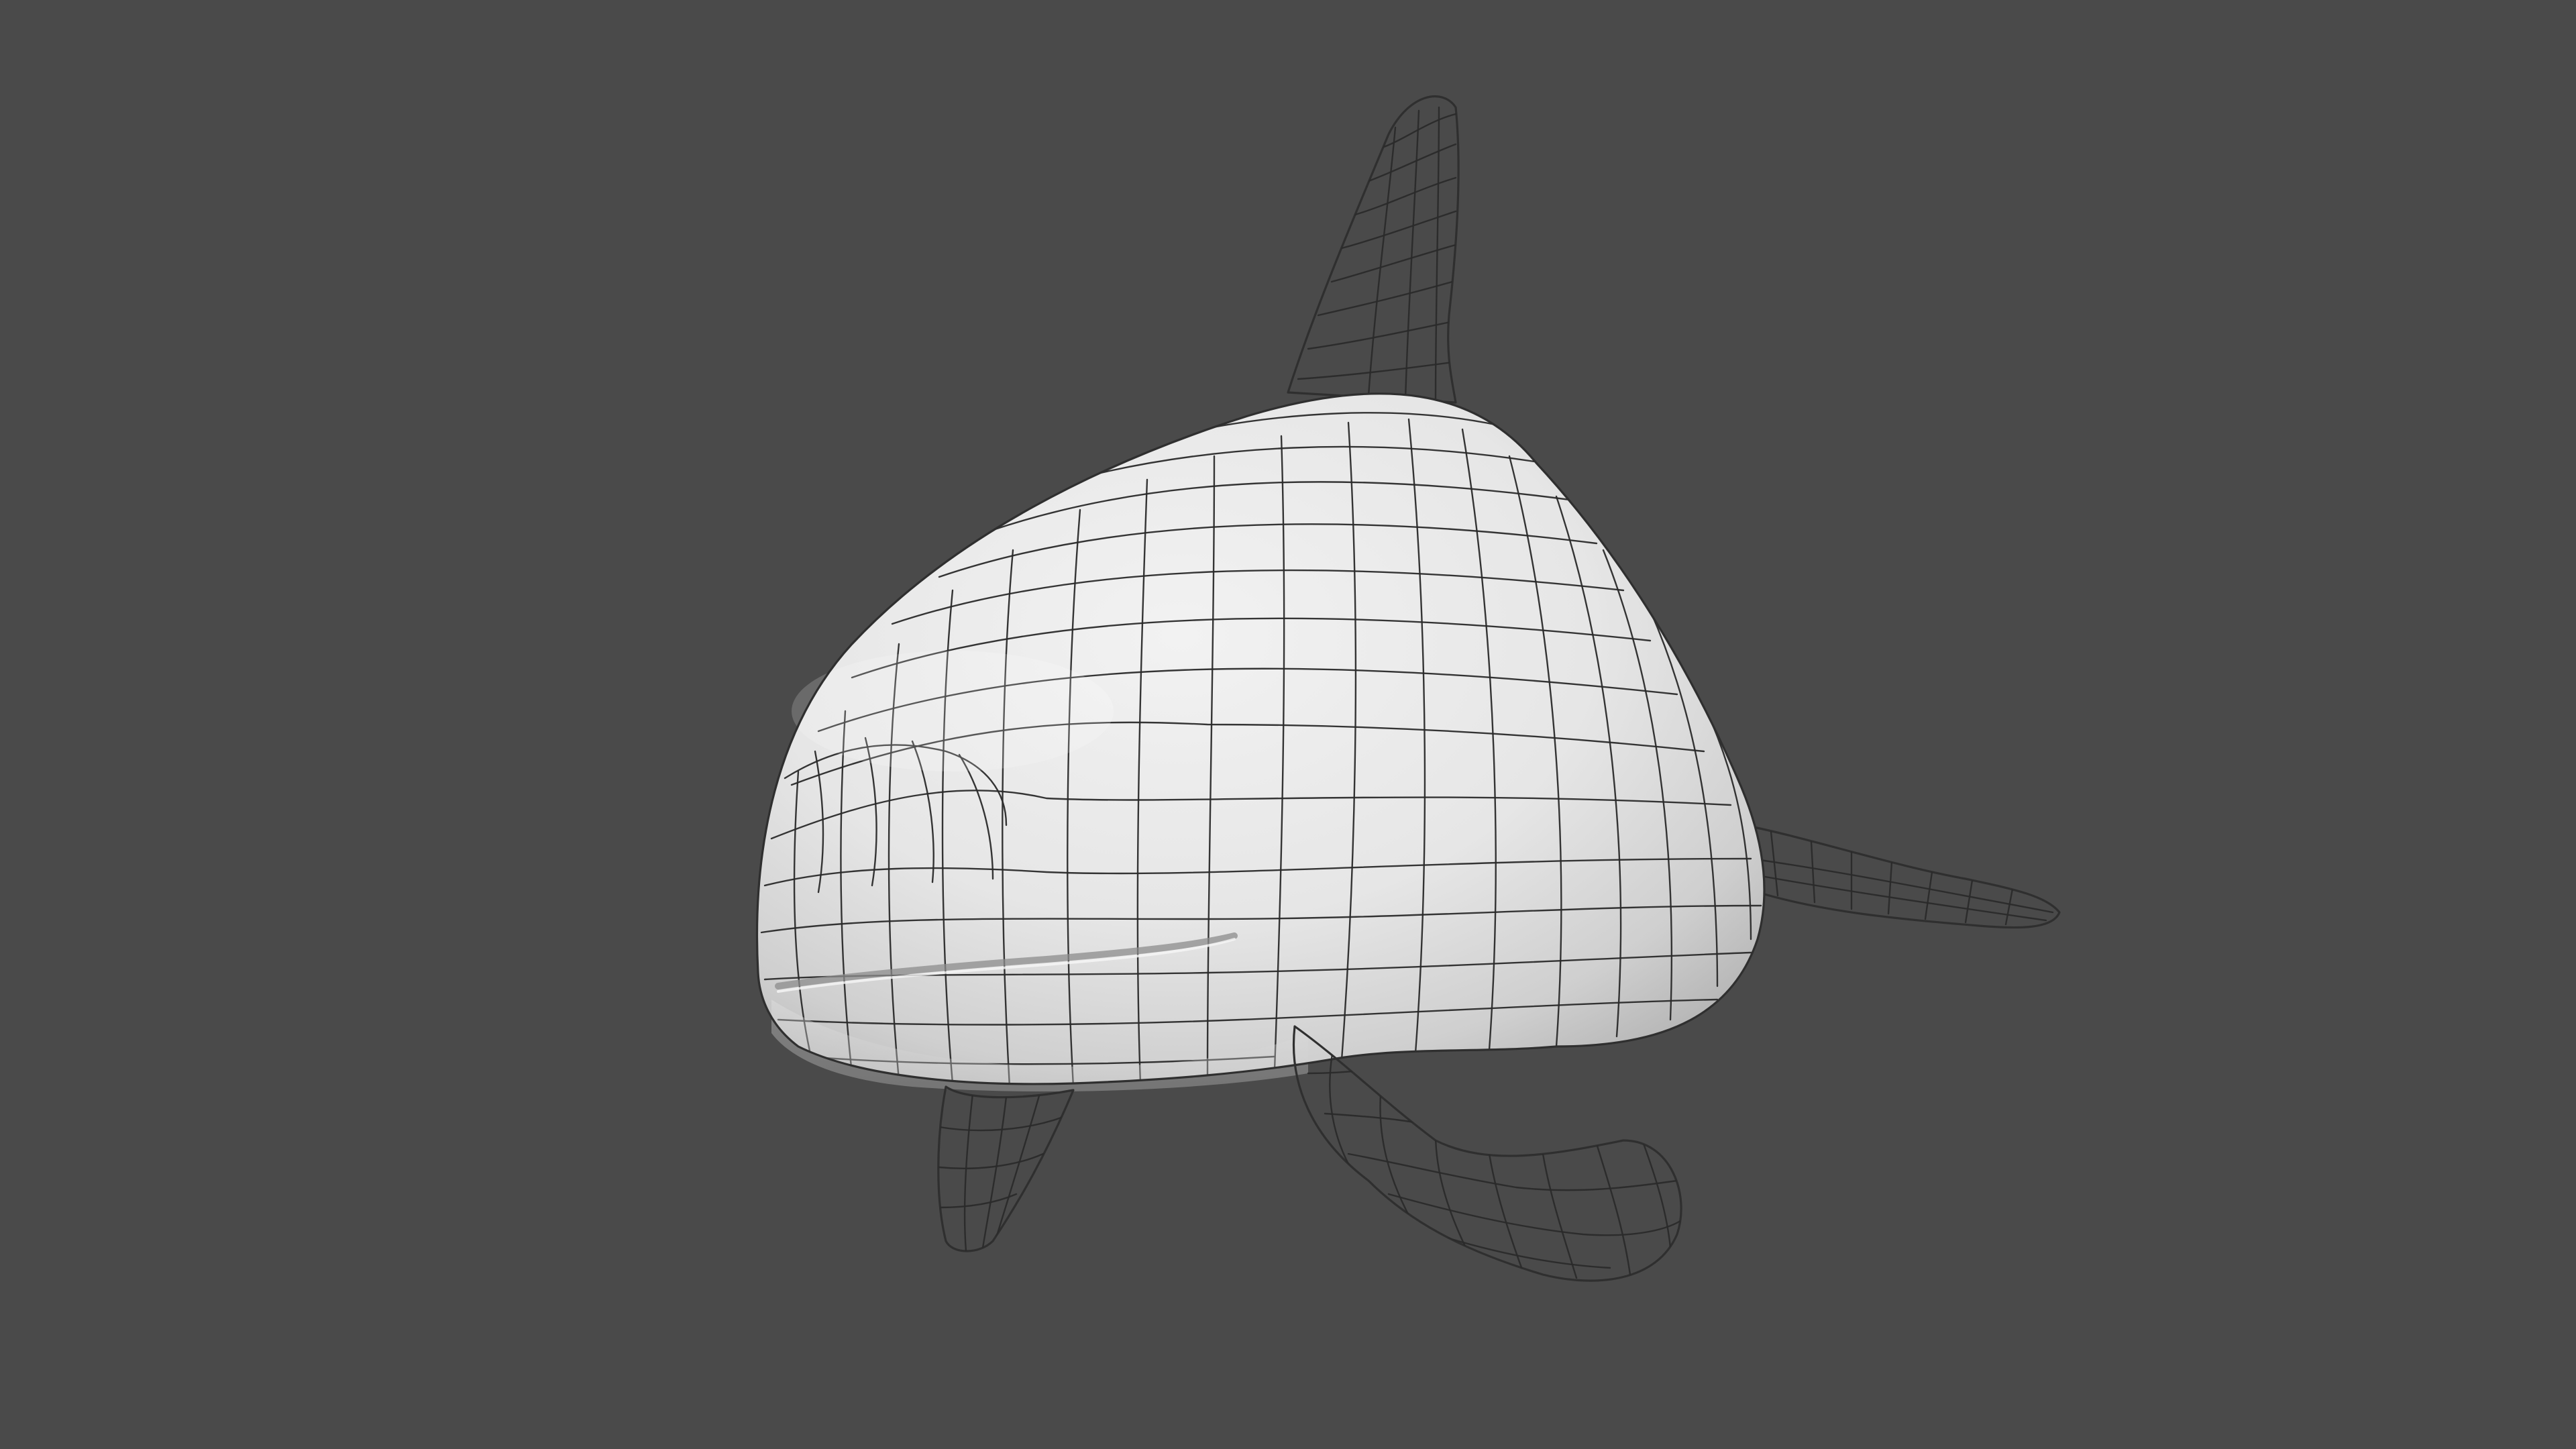 The height and width of the screenshot is (1449, 2576). I want to click on left-pectoral-fin, so click(1006, 1168).